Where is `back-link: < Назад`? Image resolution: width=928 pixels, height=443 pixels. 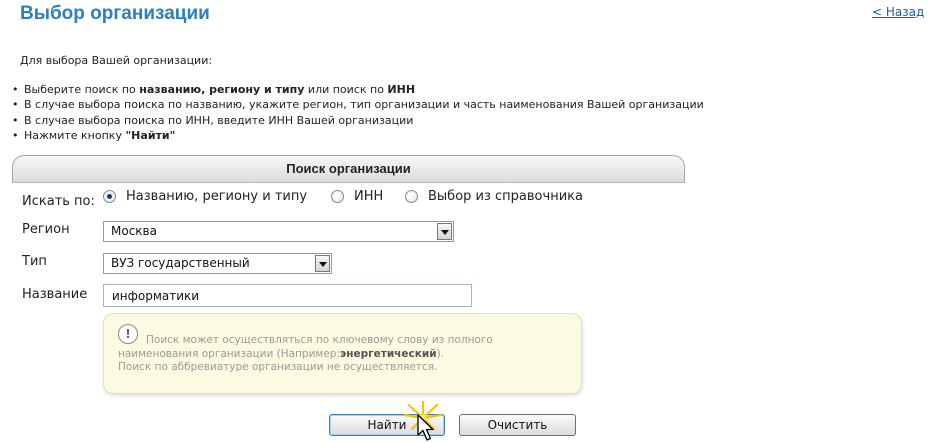 back-link: < Назад is located at coordinates (898, 12).